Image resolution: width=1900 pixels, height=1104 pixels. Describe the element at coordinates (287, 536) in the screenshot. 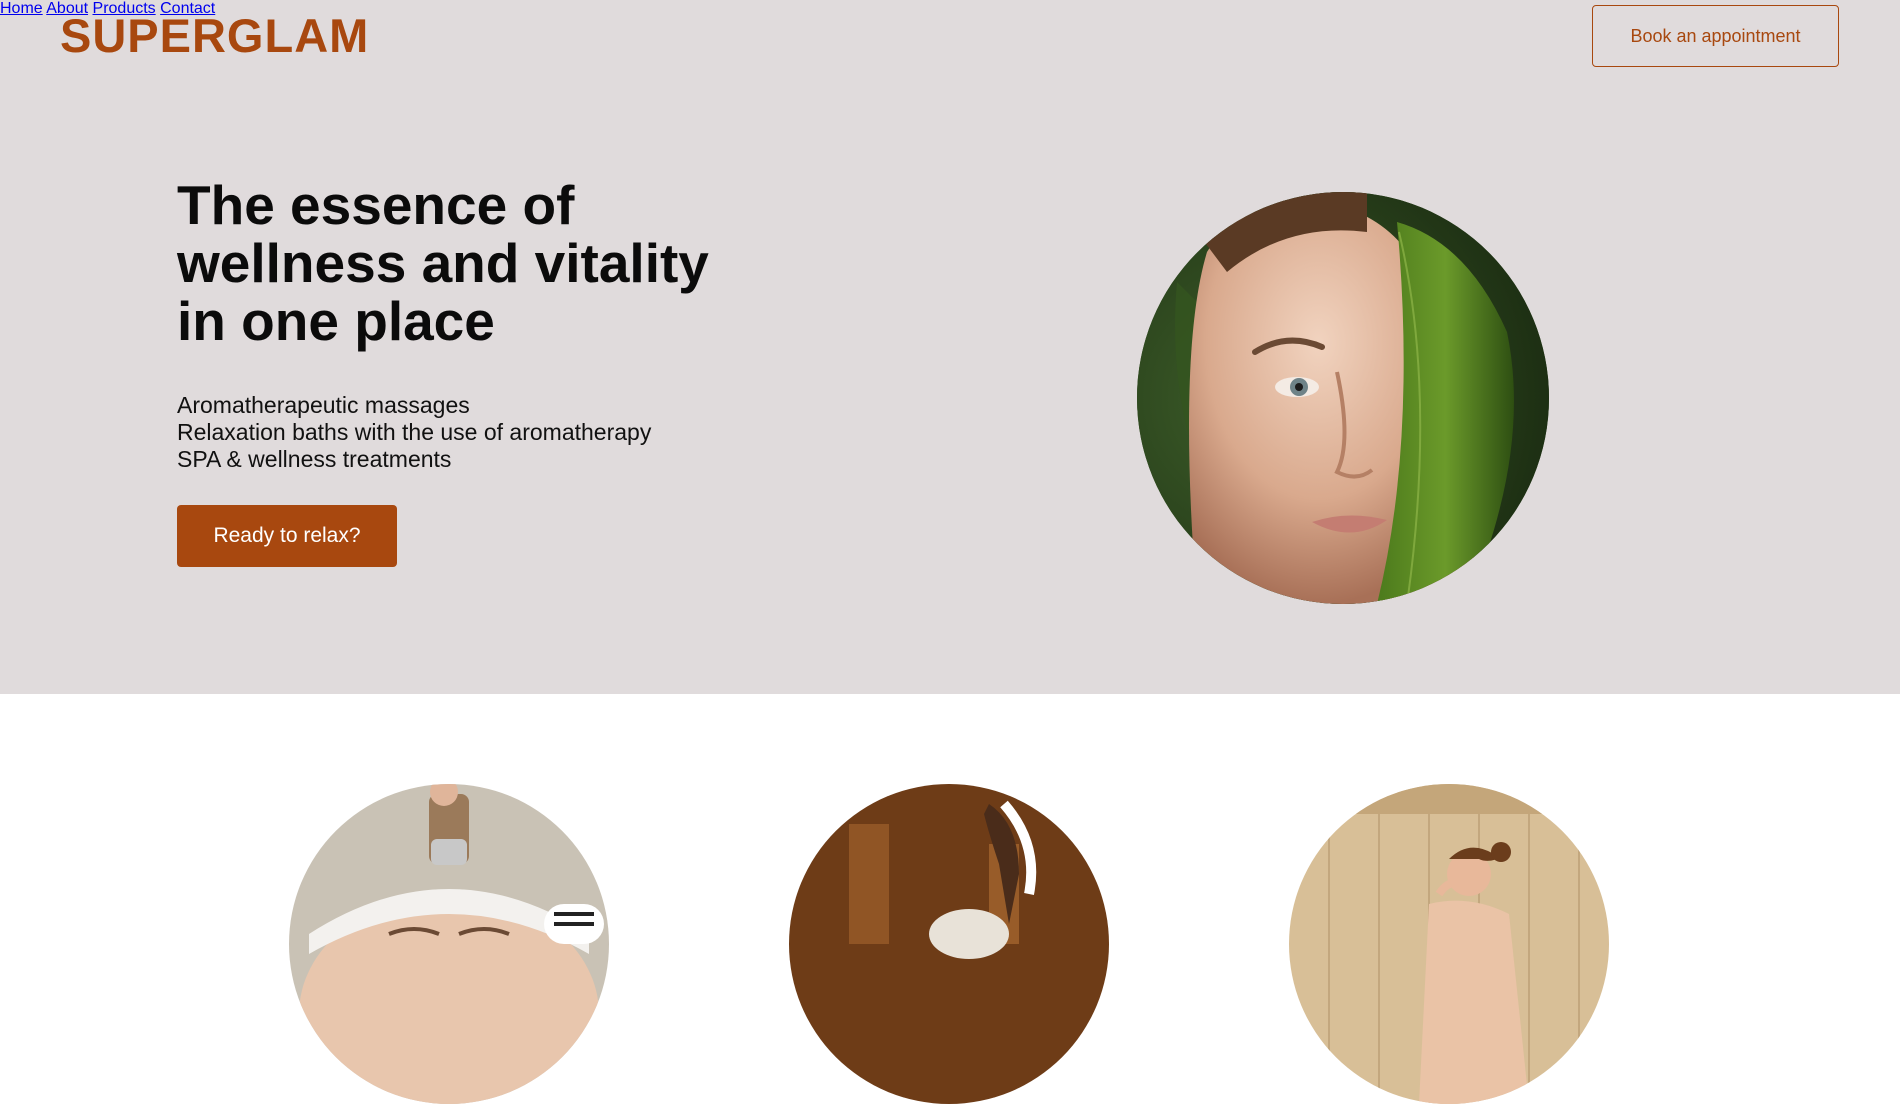

I see `ready-to-relax-button: Ready to relax?` at that location.